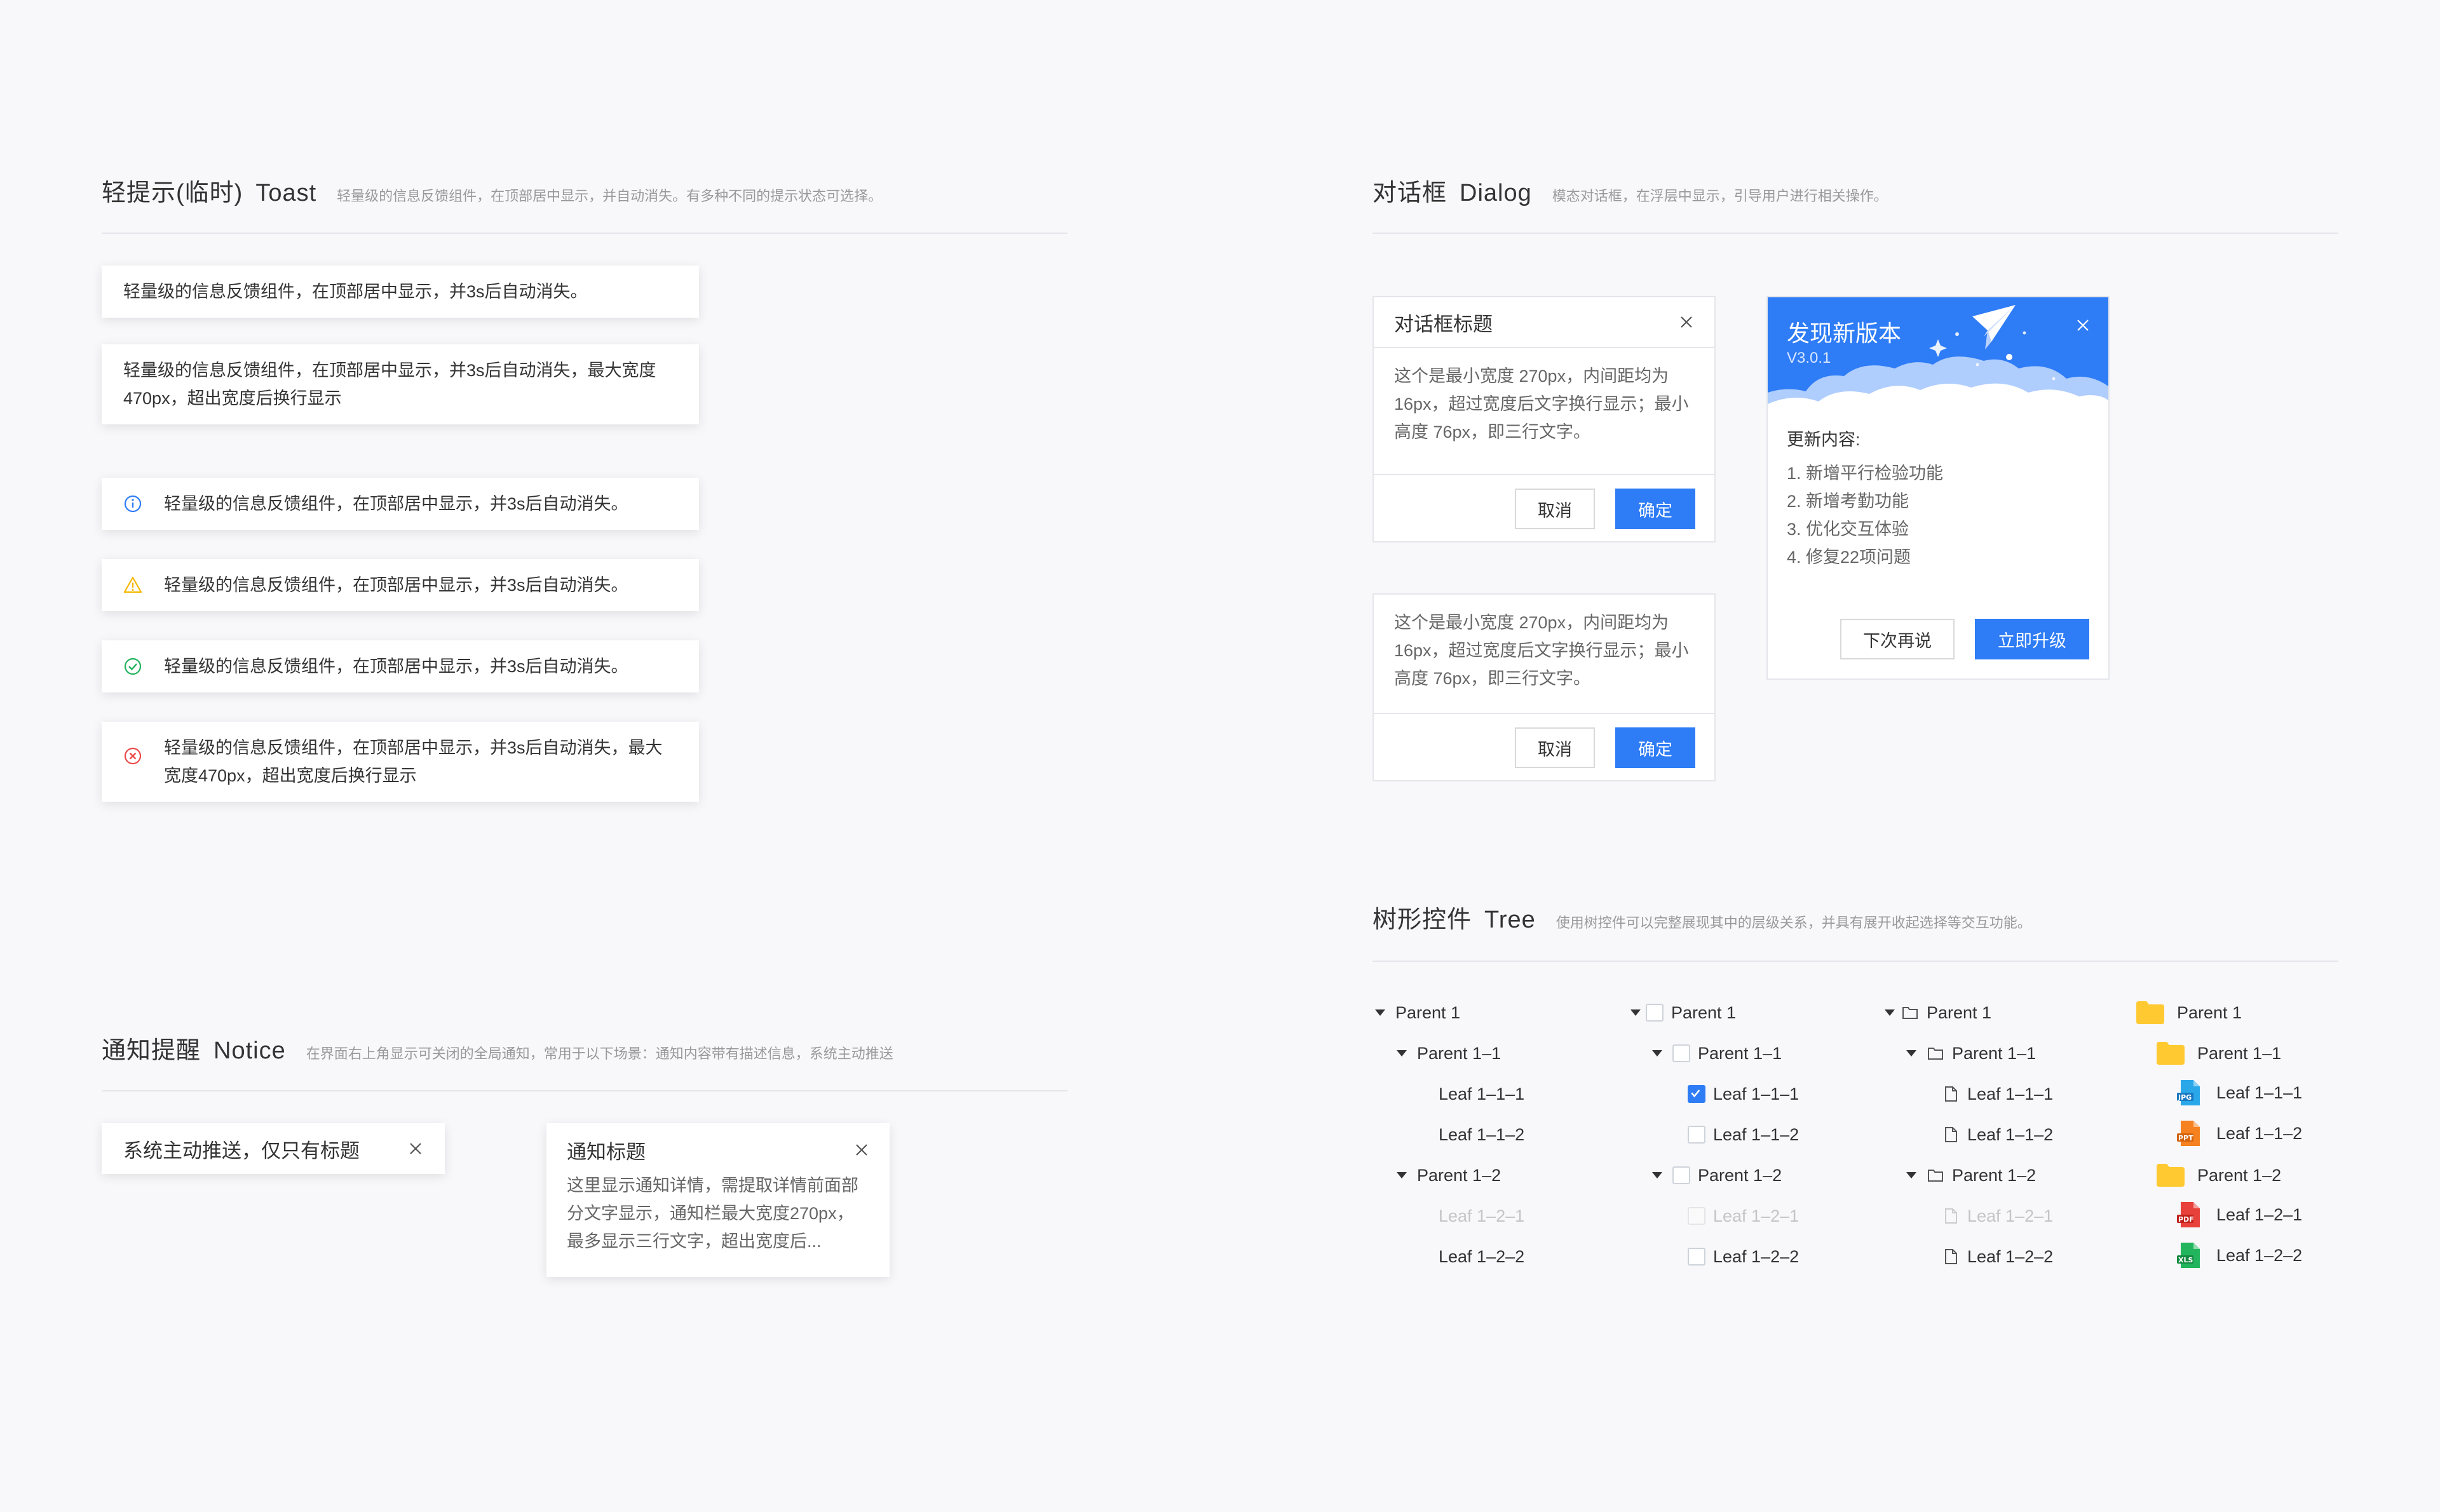  Describe the element at coordinates (1544, 322) in the screenshot. I see `dialog-header: 对话框标题` at that location.